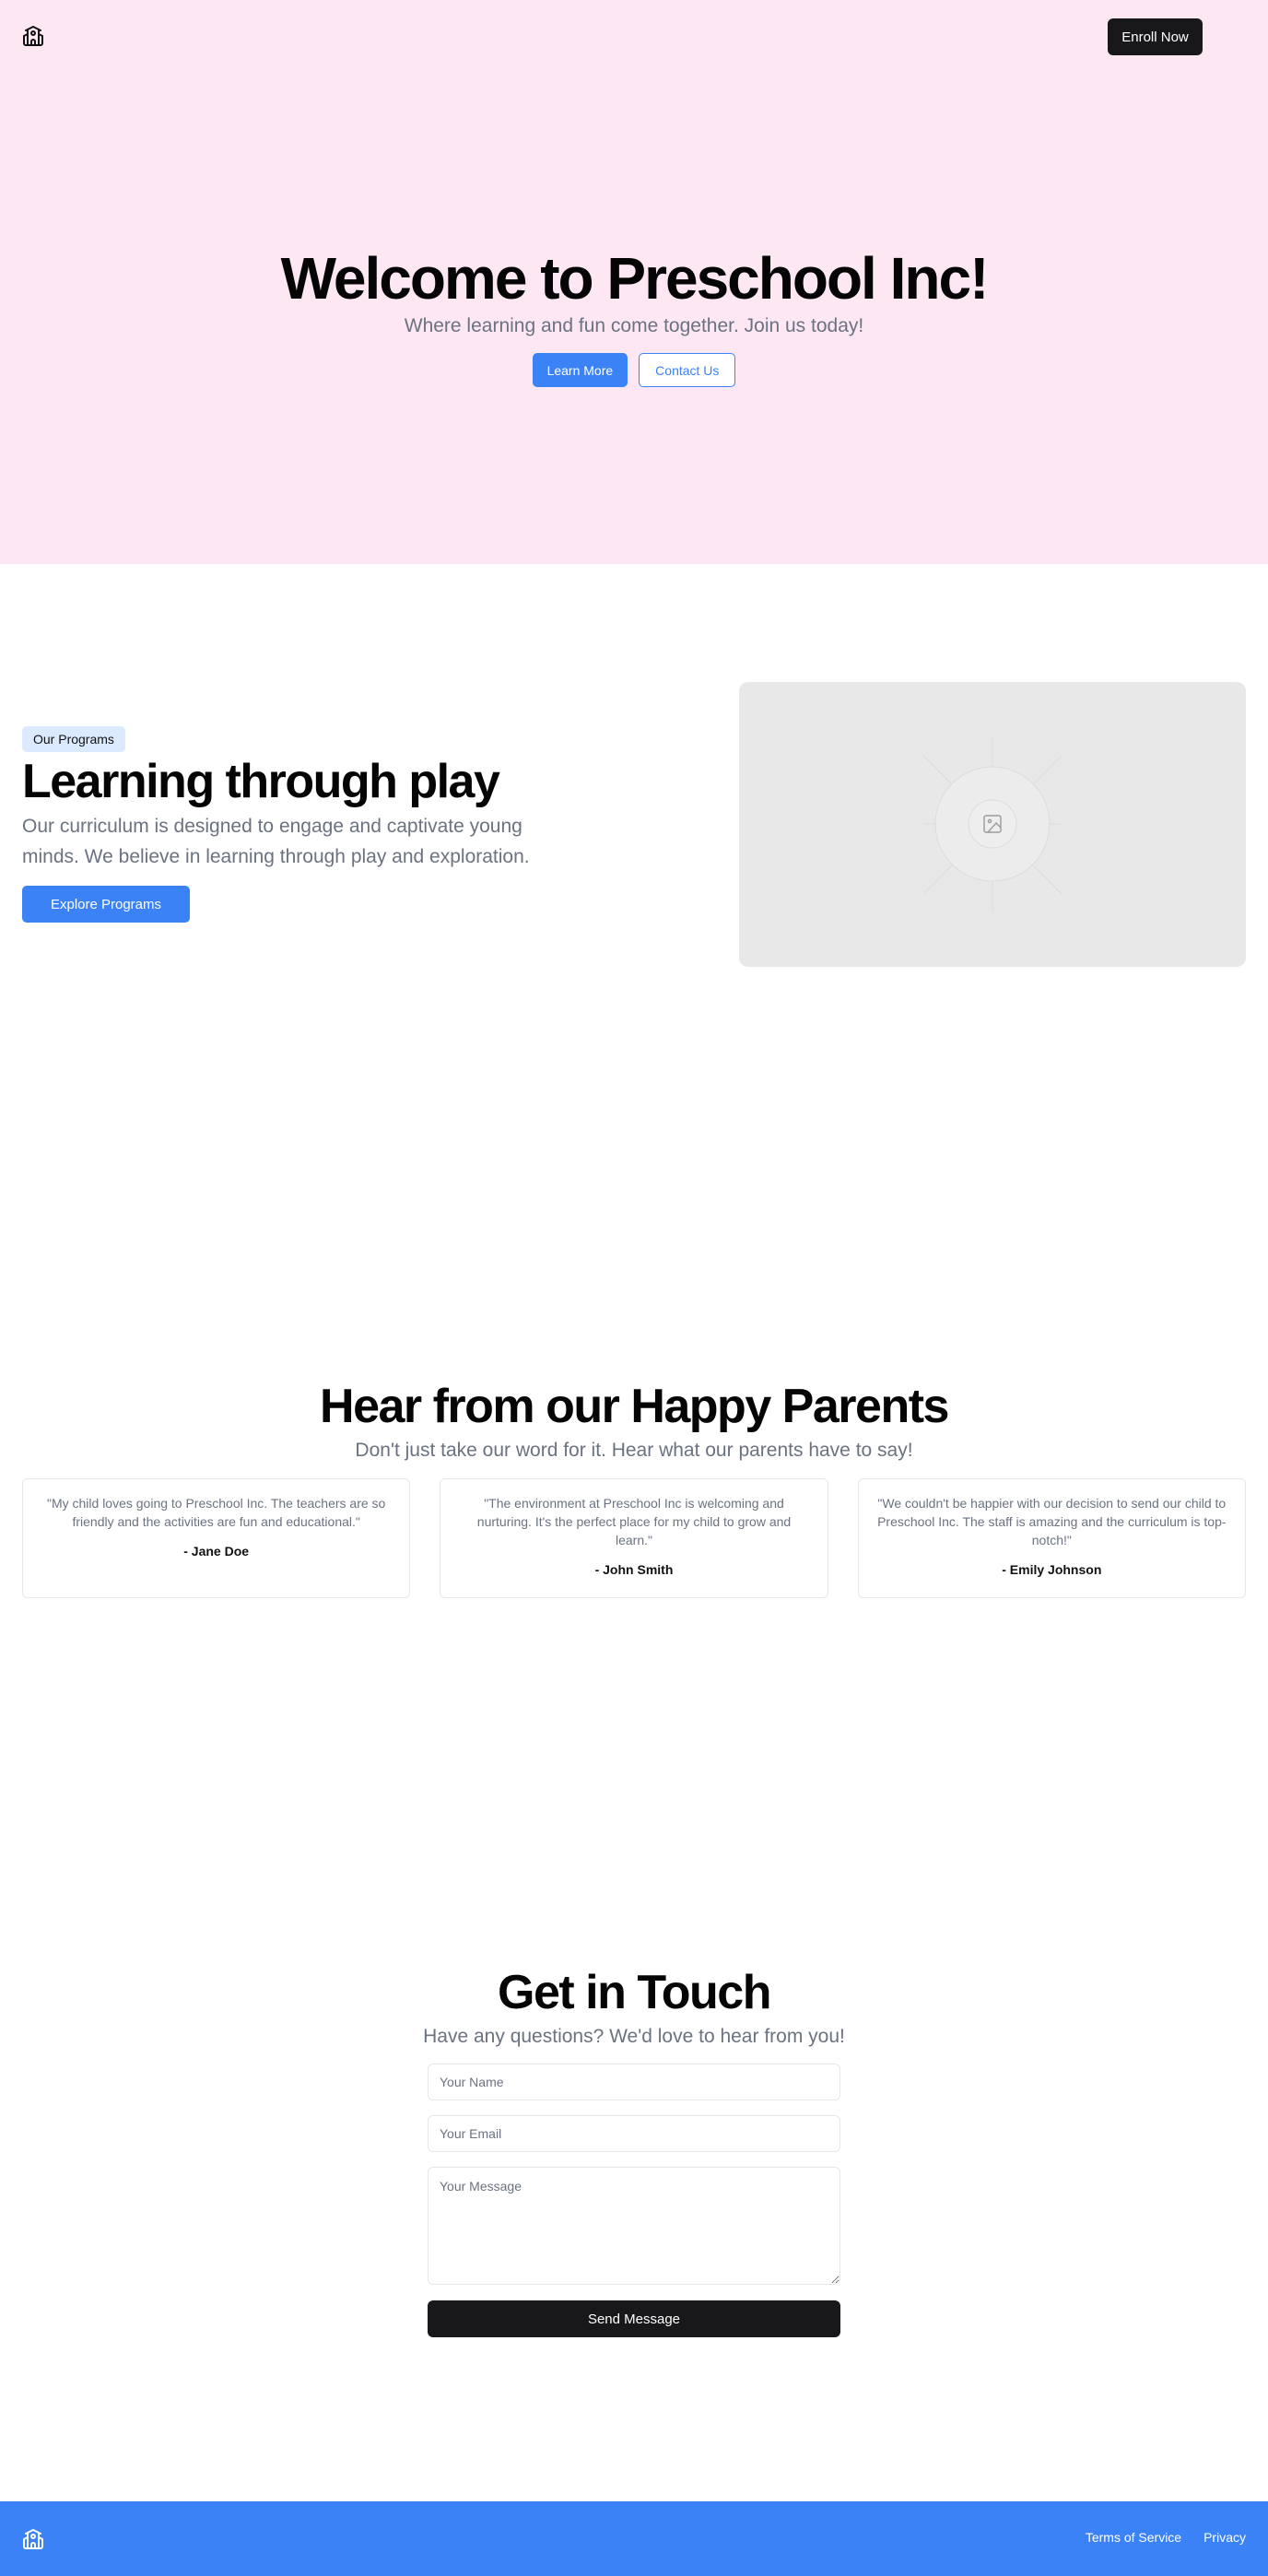 This screenshot has height=2576, width=1268. Describe the element at coordinates (687, 370) in the screenshot. I see `contact-us-button: Contact Us` at that location.